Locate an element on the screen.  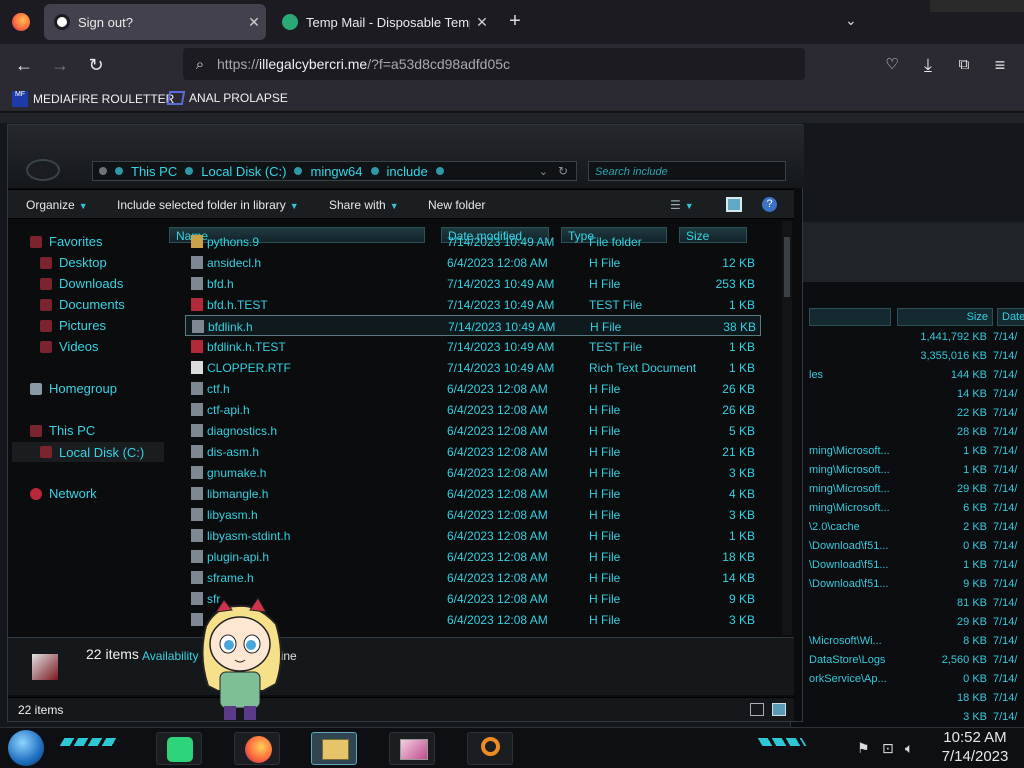
file-row: sframe.h 6/4/2023 12:08 AM H File 14 KB is located at coordinates (473, 577).